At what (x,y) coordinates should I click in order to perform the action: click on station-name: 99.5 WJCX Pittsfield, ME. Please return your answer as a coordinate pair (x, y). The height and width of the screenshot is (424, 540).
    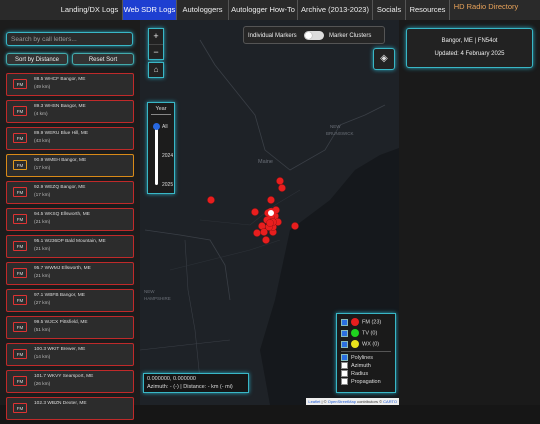
    Looking at the image, I should click on (61, 322).